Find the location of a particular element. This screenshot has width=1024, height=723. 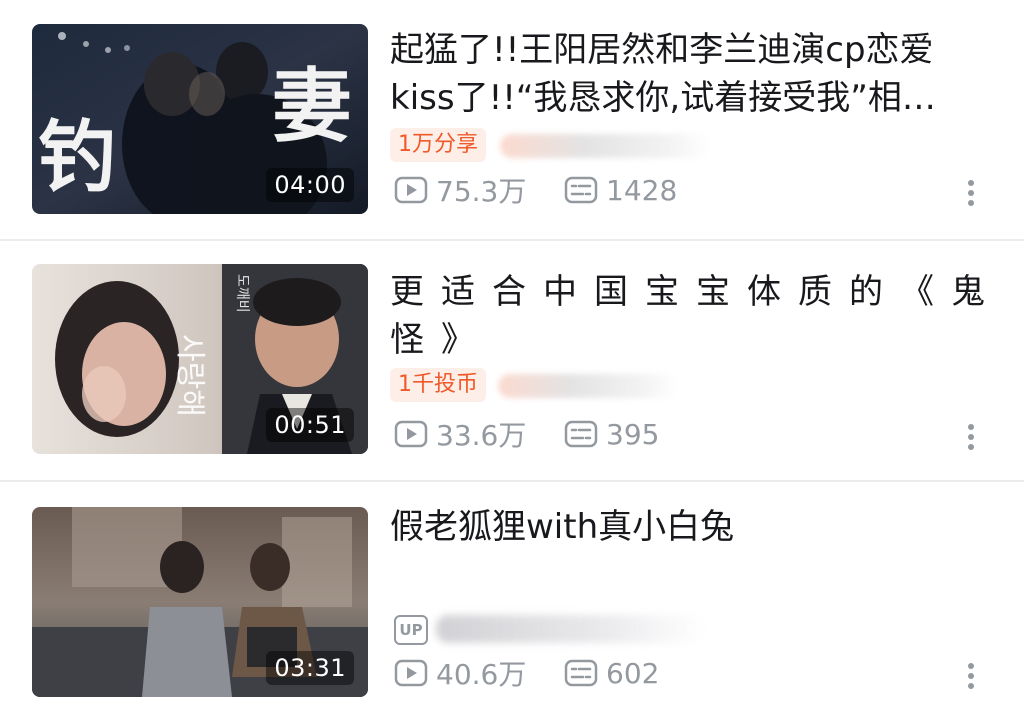

video-title-line: 起猛了!!王阳居然和李兰迪演cp恋爱 is located at coordinates (662, 50).